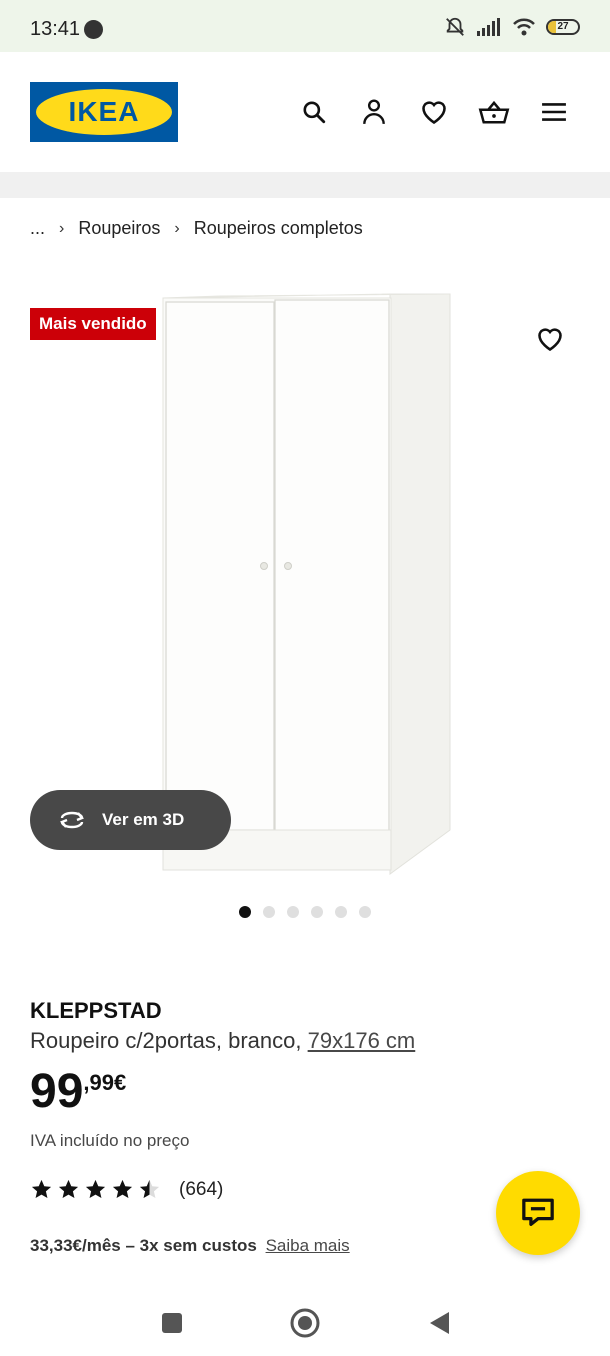  What do you see at coordinates (72, 820) in the screenshot?
I see `rotate-3d-icon` at bounding box center [72, 820].